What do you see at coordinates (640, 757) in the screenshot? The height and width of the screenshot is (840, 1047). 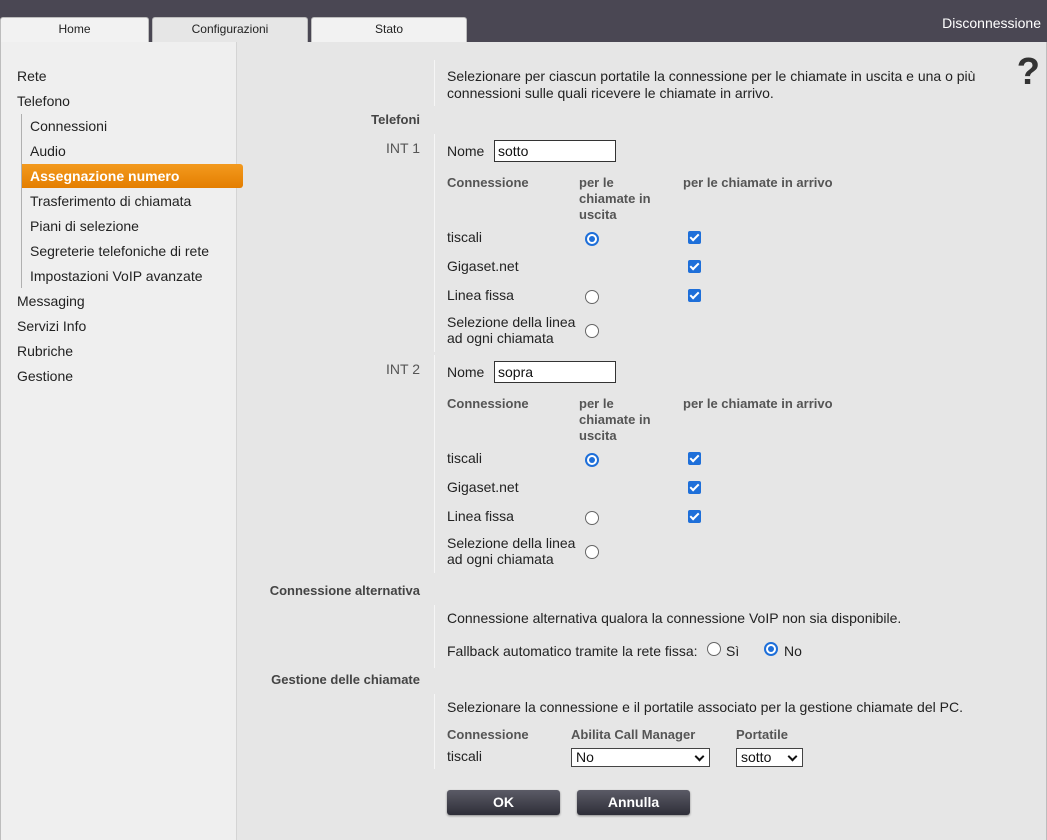 I see `call-manager-select: No` at bounding box center [640, 757].